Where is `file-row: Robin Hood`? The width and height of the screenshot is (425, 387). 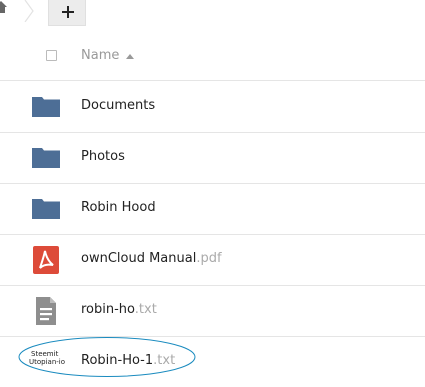 file-row: Robin Hood is located at coordinates (212, 209).